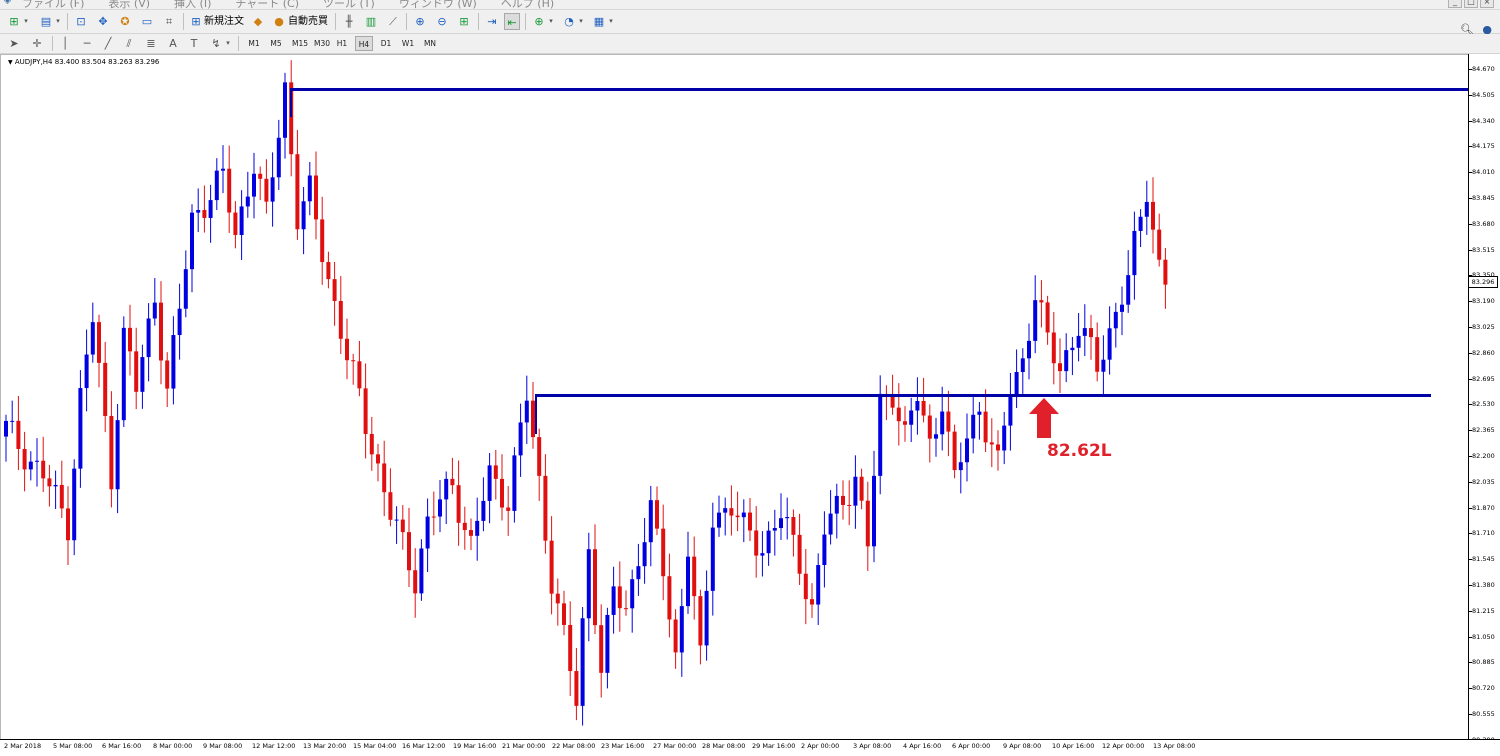 This screenshot has width=1500, height=756. I want to click on timeframe-m1: M1, so click(254, 43).